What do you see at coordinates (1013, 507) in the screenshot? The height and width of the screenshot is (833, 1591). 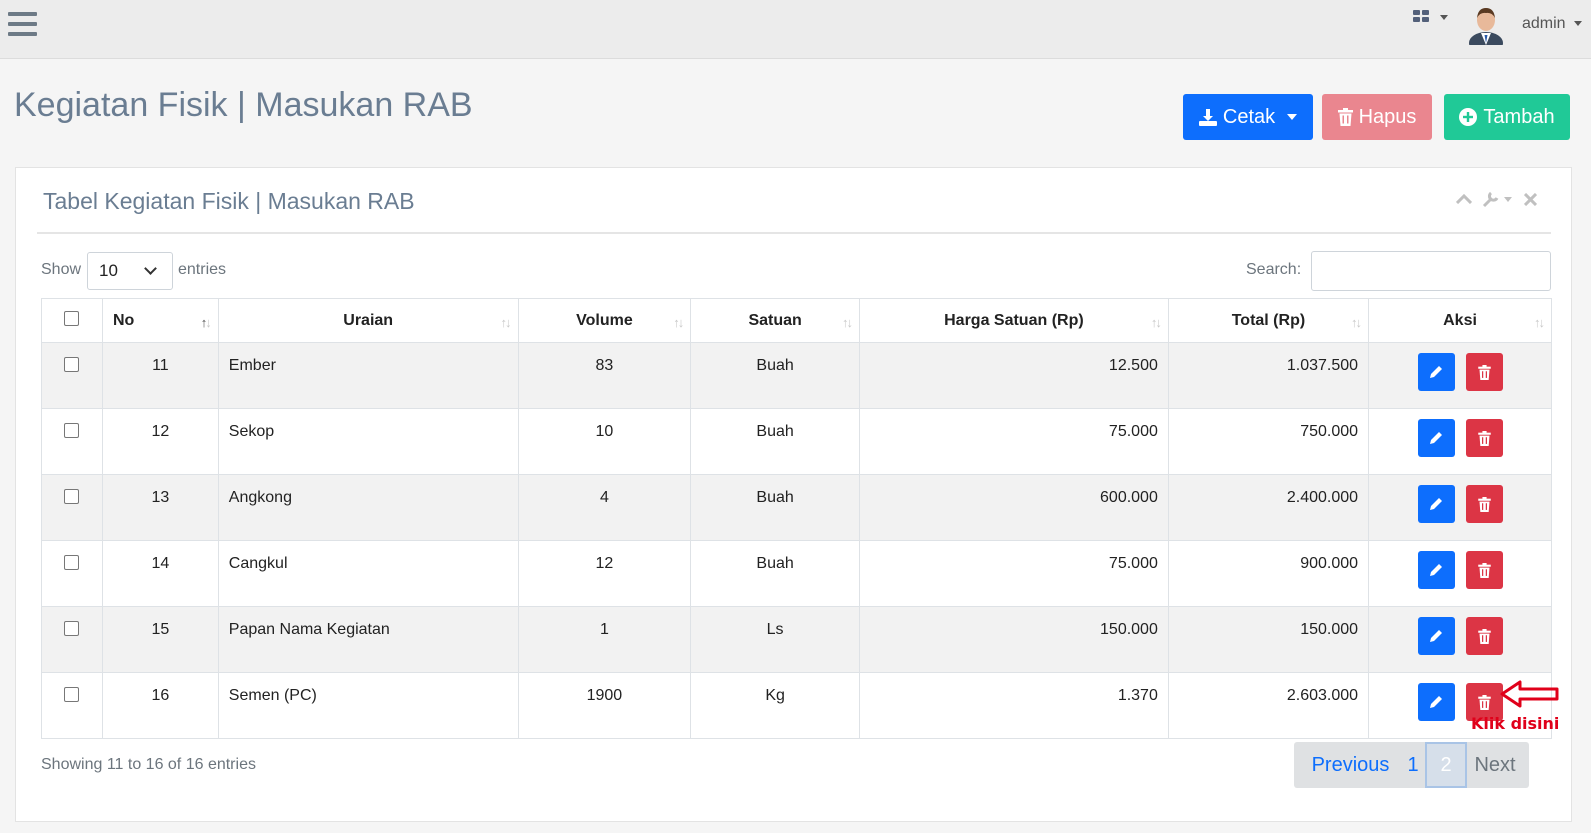 I see `cell-harga: 600.000` at bounding box center [1013, 507].